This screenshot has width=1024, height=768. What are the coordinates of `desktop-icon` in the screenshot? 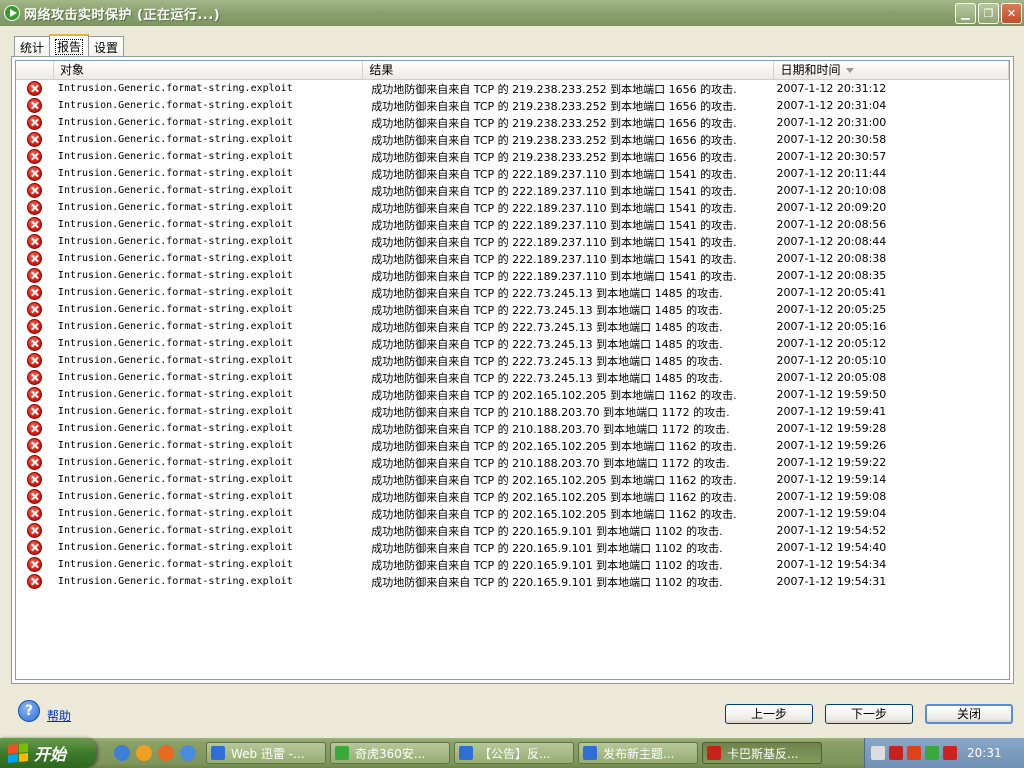 It's located at (188, 753).